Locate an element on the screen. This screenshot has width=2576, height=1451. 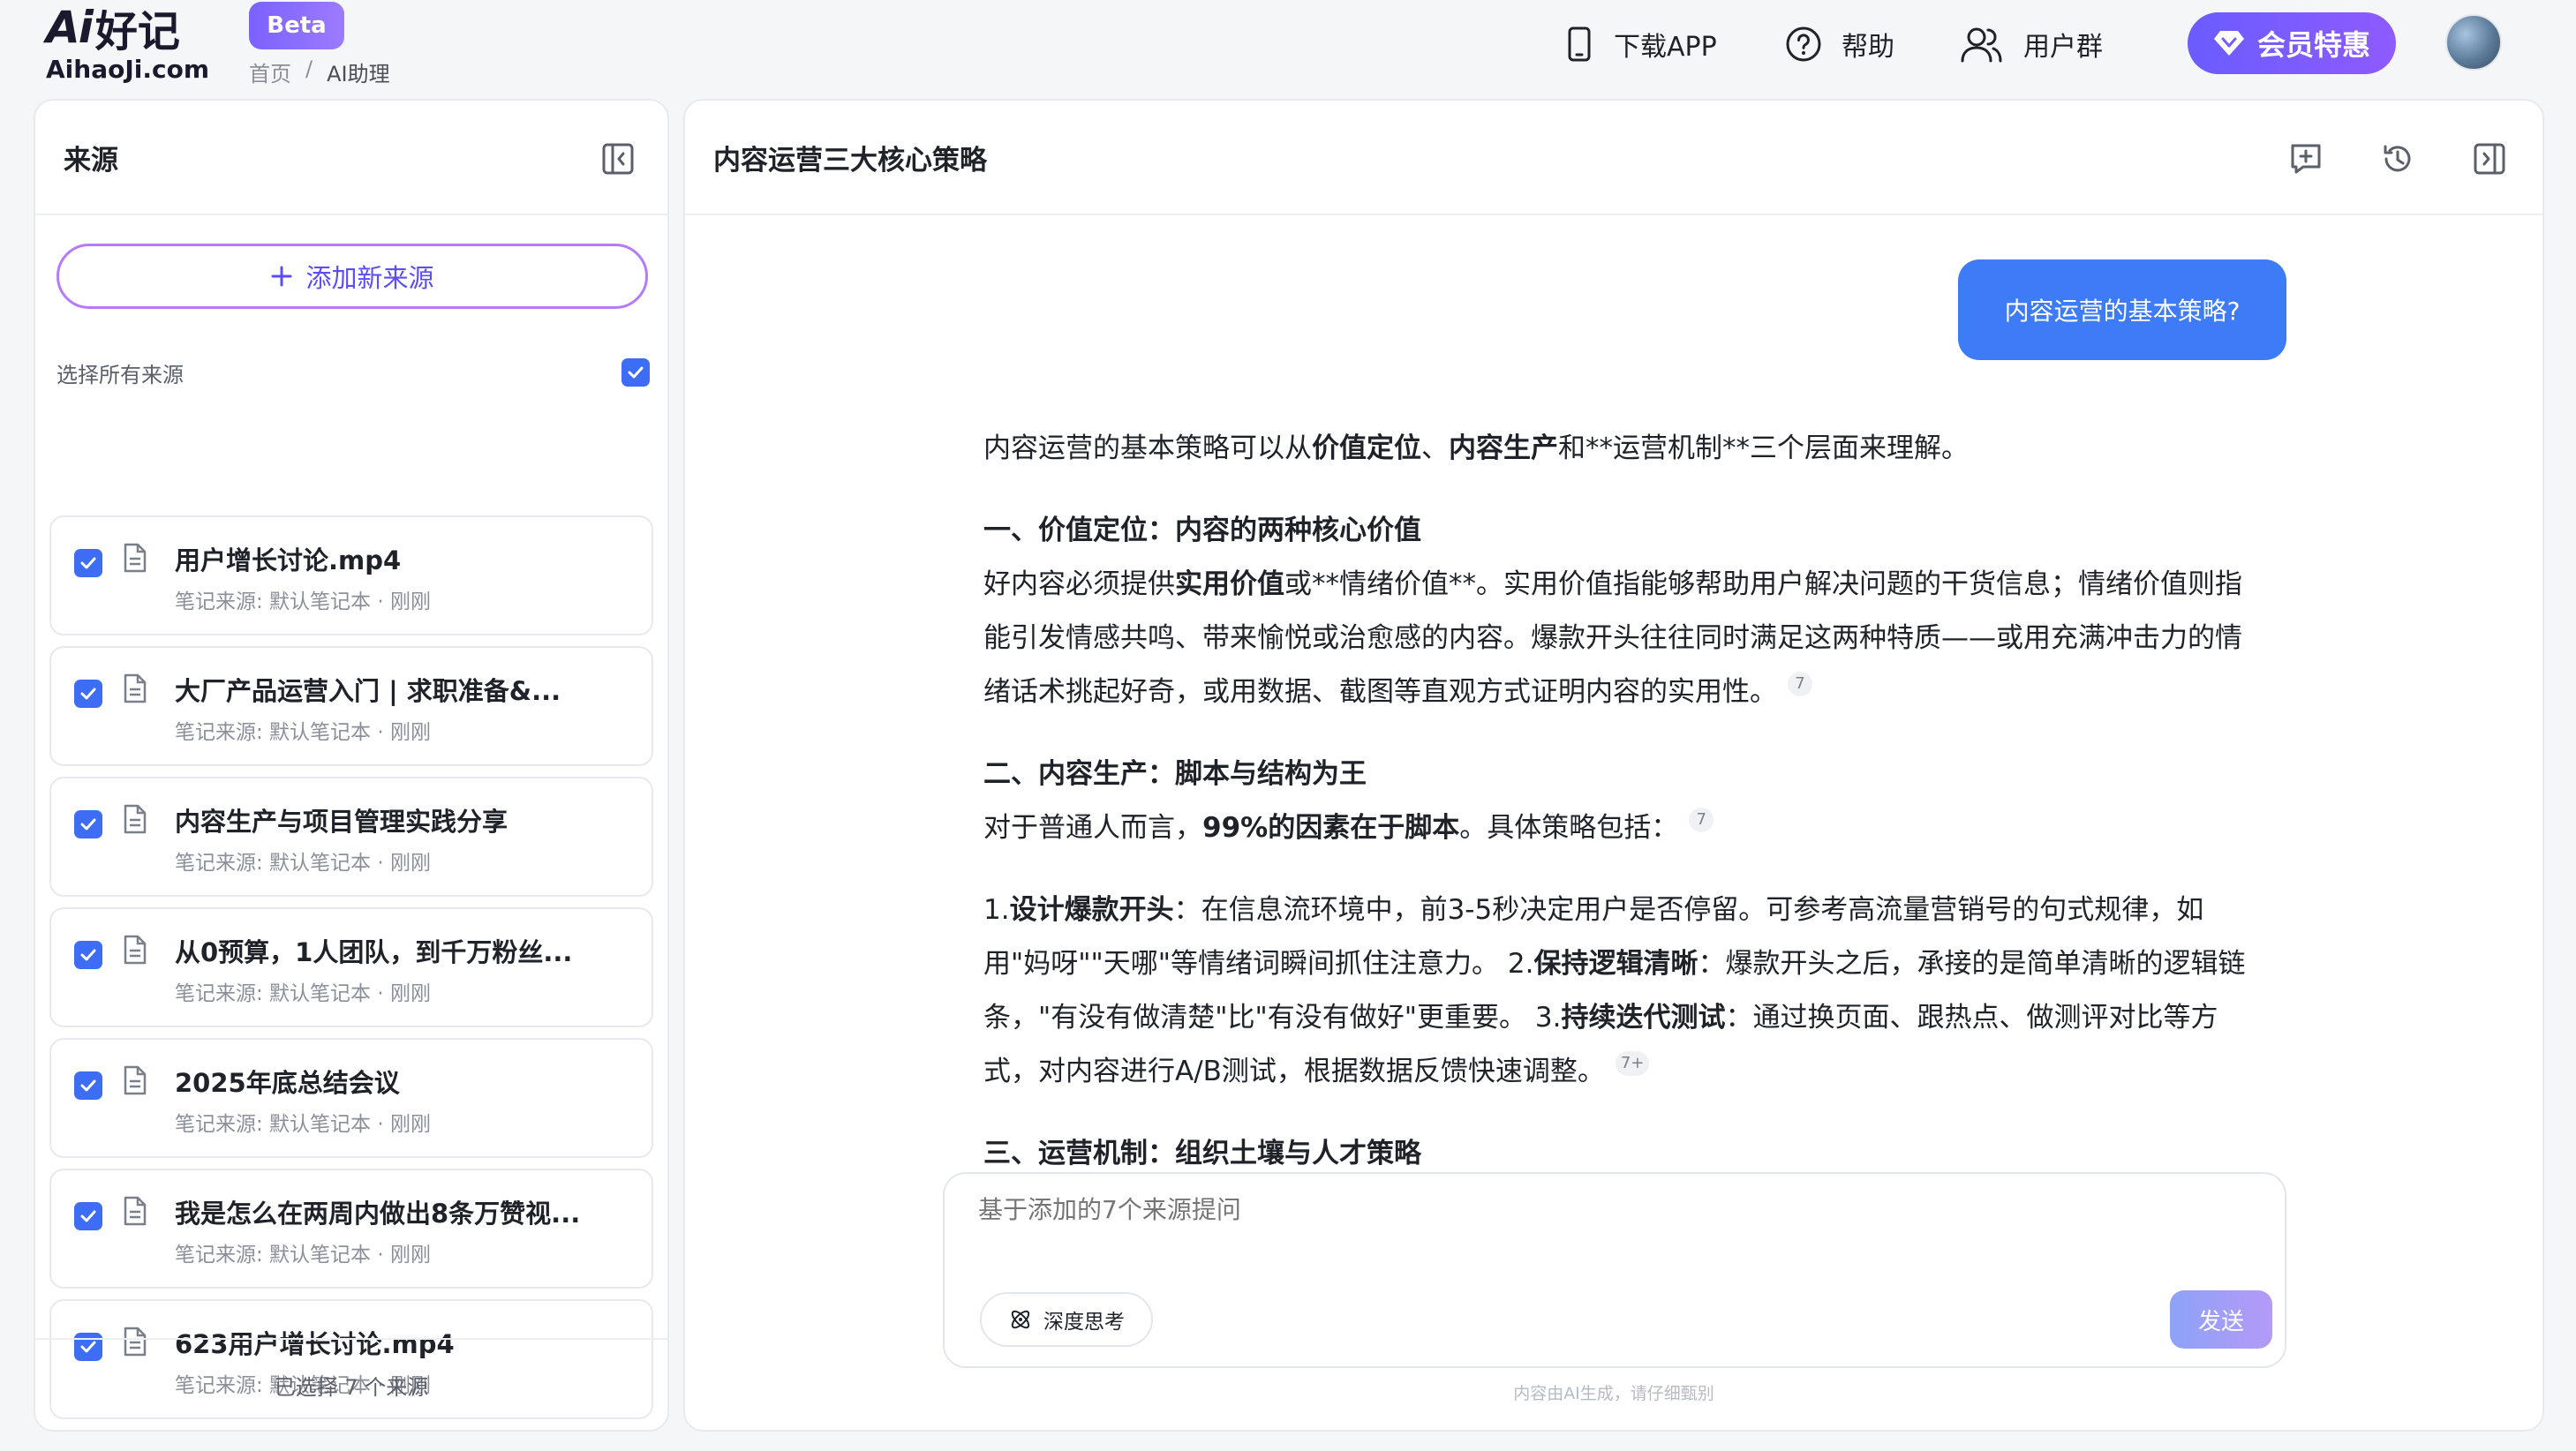
vip-offer-button: 会员特惠 is located at coordinates (2292, 43).